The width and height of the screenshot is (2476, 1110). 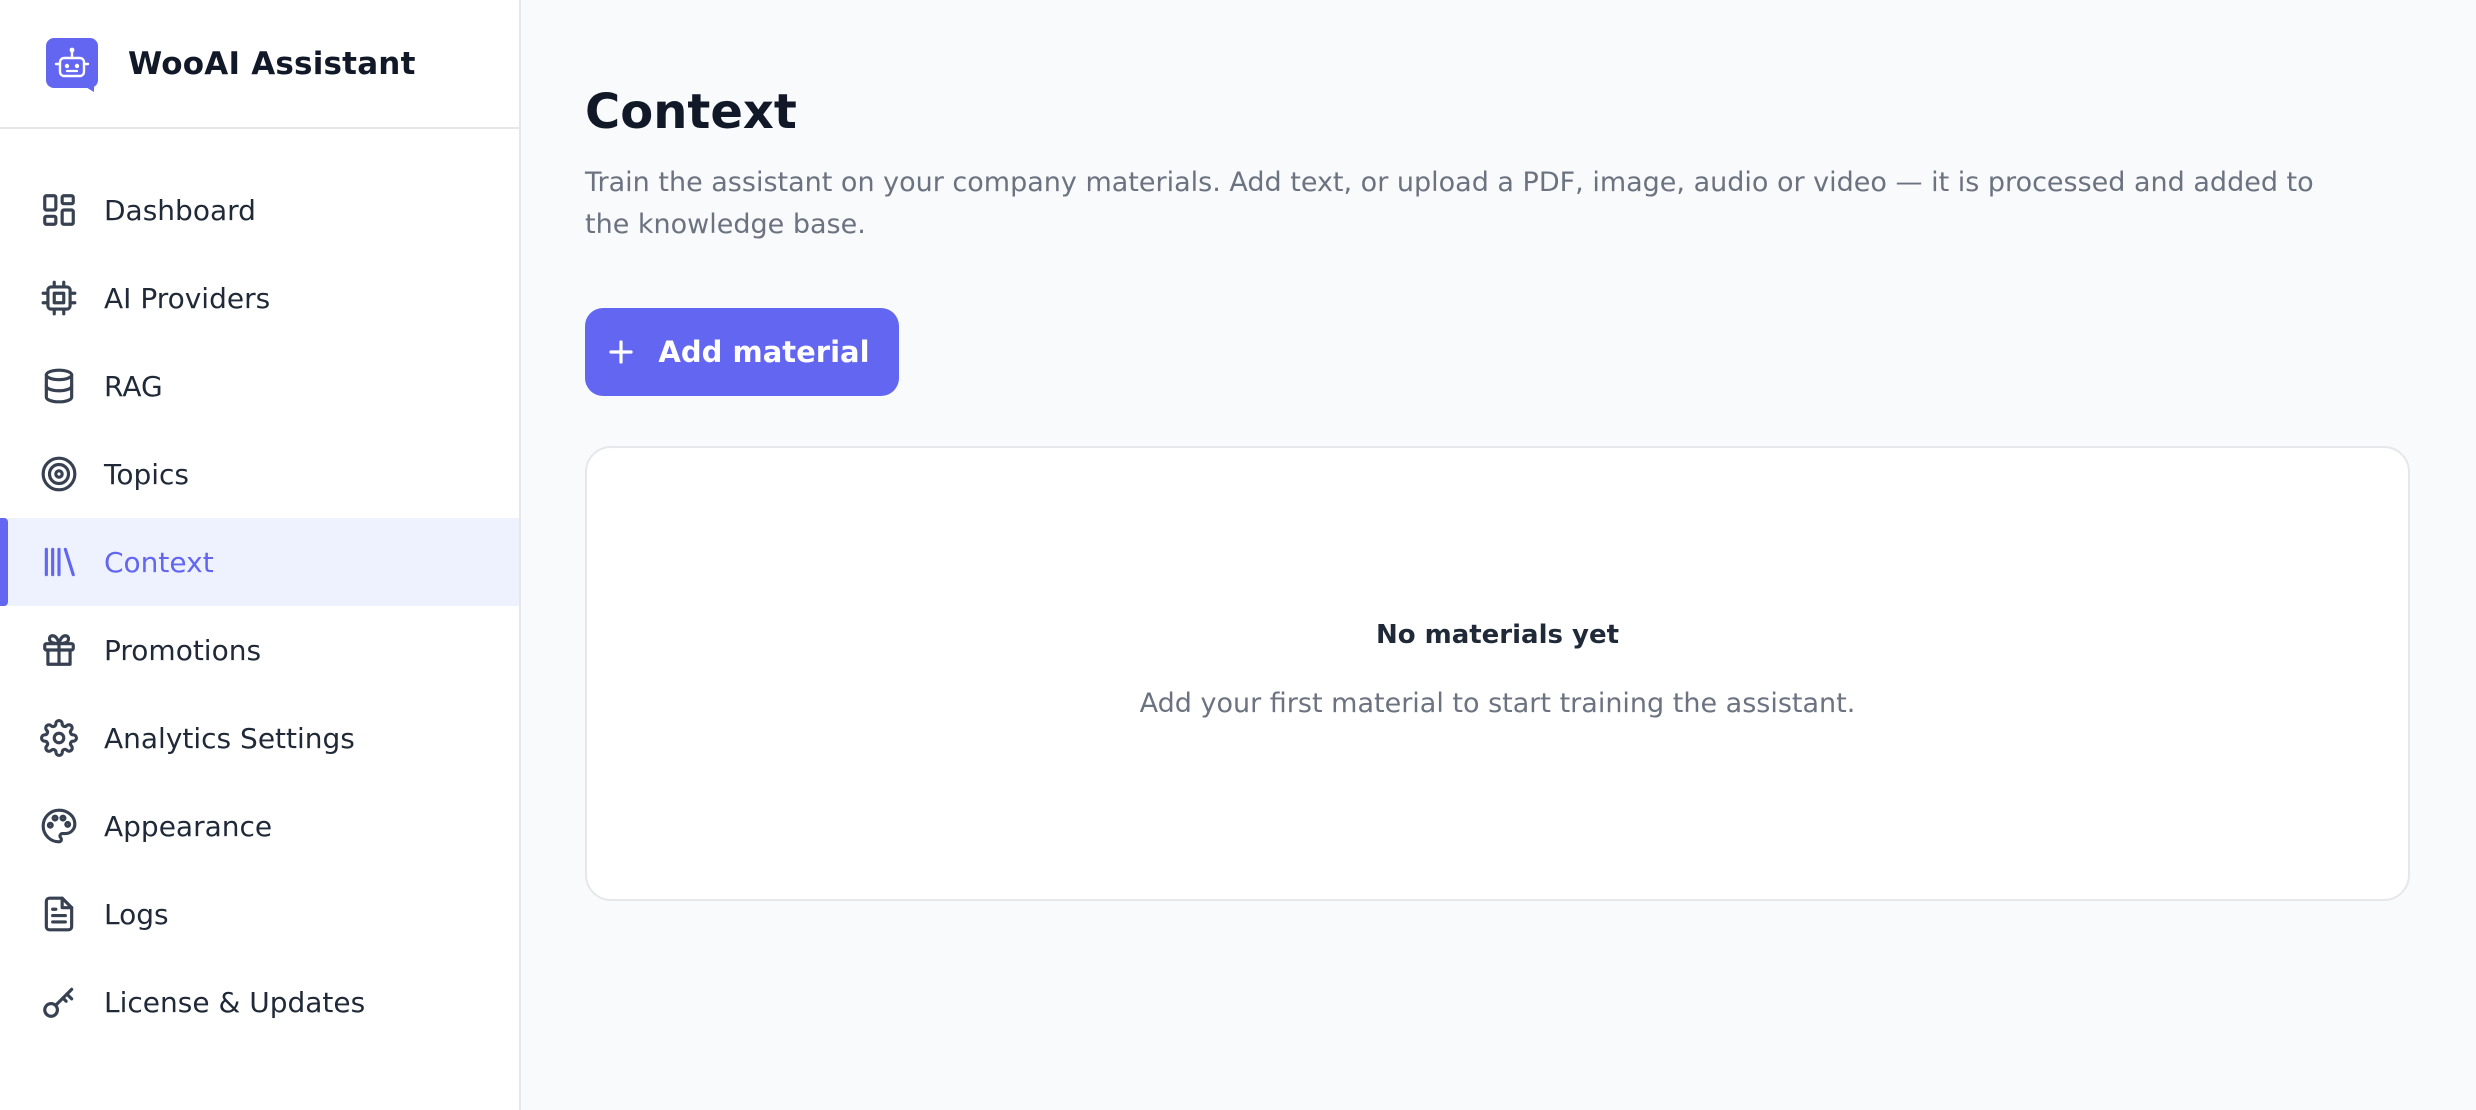 I want to click on sidebar-item-label: Appearance, so click(x=188, y=826).